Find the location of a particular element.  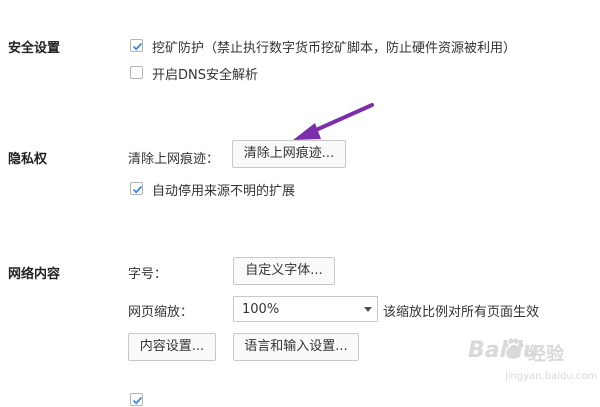

chevron-down-icon is located at coordinates (368, 309).